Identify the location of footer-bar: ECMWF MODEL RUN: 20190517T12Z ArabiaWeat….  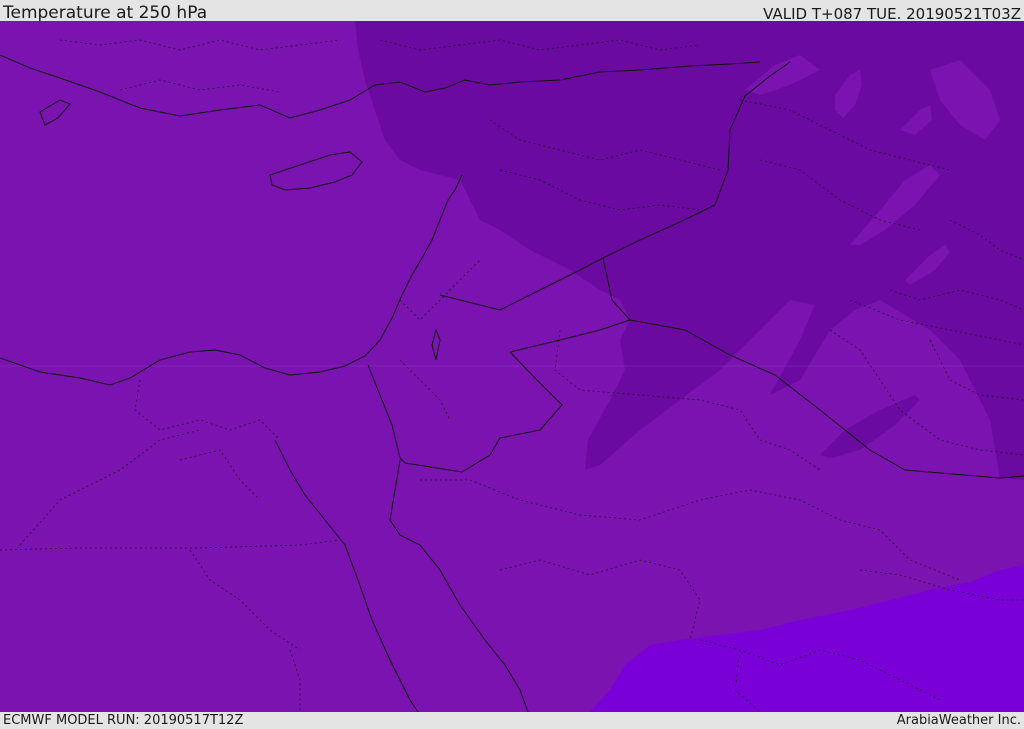
(512, 720).